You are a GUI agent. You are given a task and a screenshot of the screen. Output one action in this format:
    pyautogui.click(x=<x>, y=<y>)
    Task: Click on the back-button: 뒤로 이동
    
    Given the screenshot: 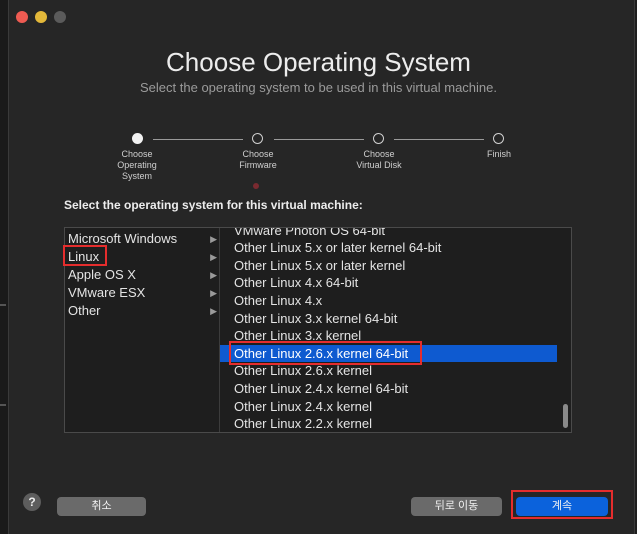 What is the action you would take?
    pyautogui.click(x=456, y=506)
    